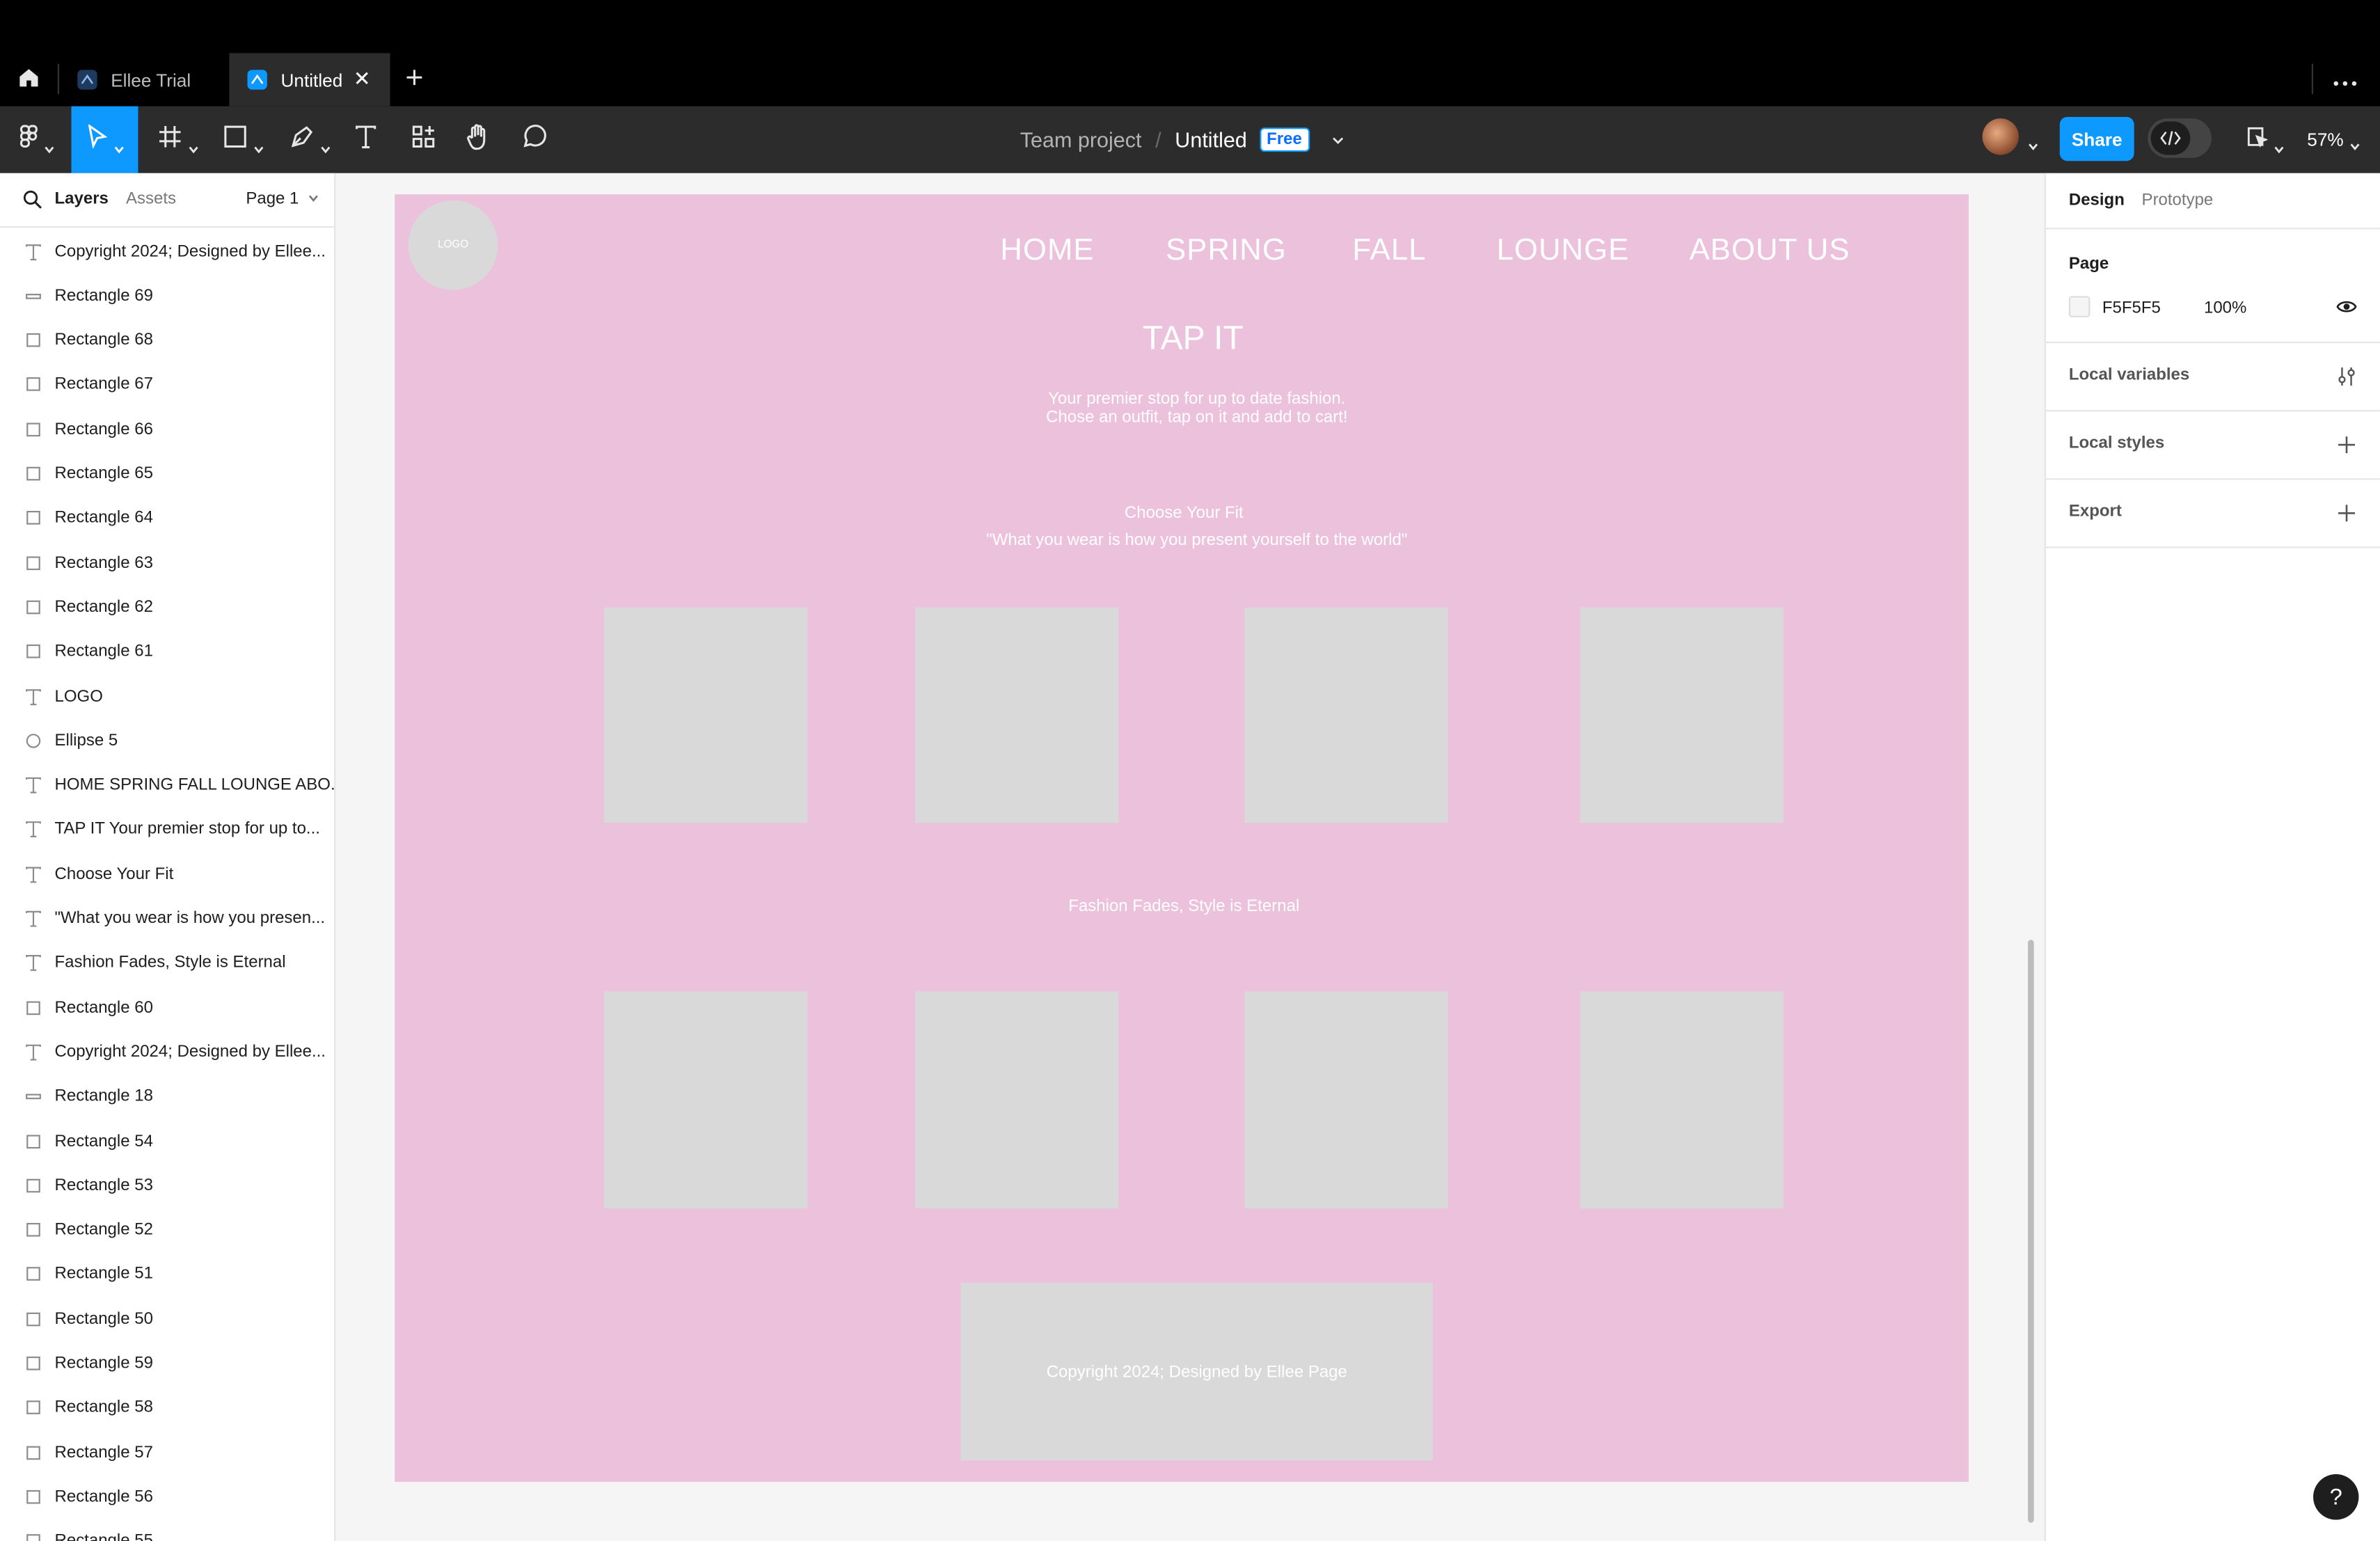  Describe the element at coordinates (2096, 138) in the screenshot. I see `share-button: Share` at that location.